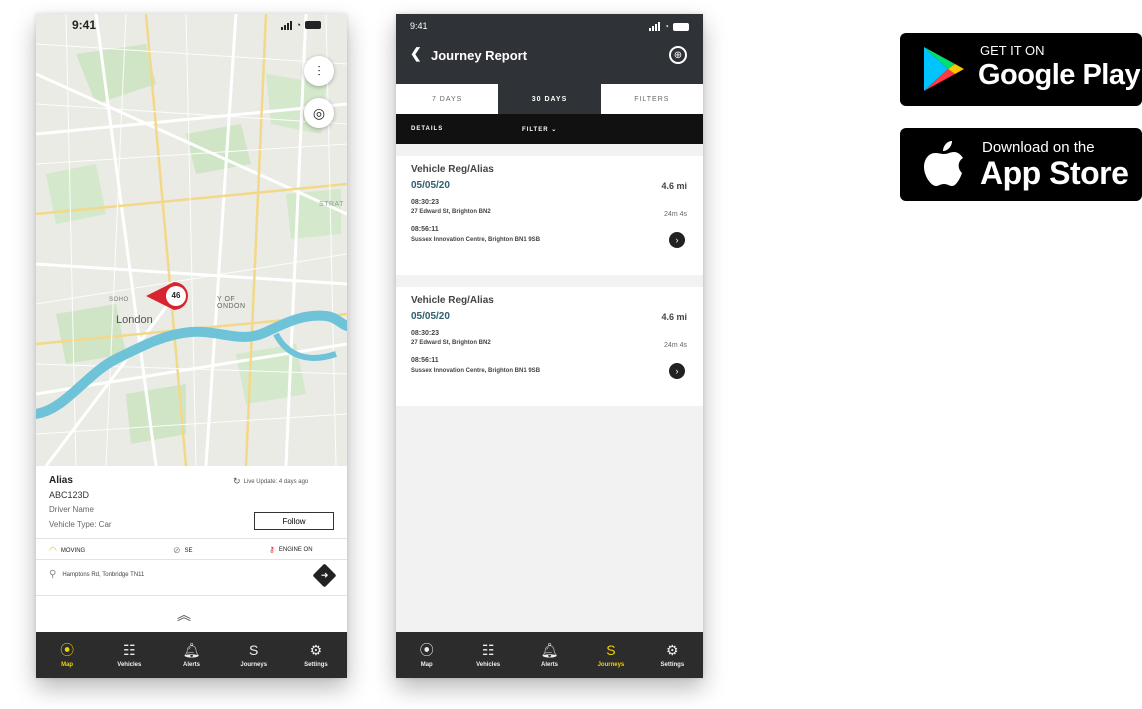  Describe the element at coordinates (674, 186) in the screenshot. I see `journey-distance: 4.6 mi` at that location.